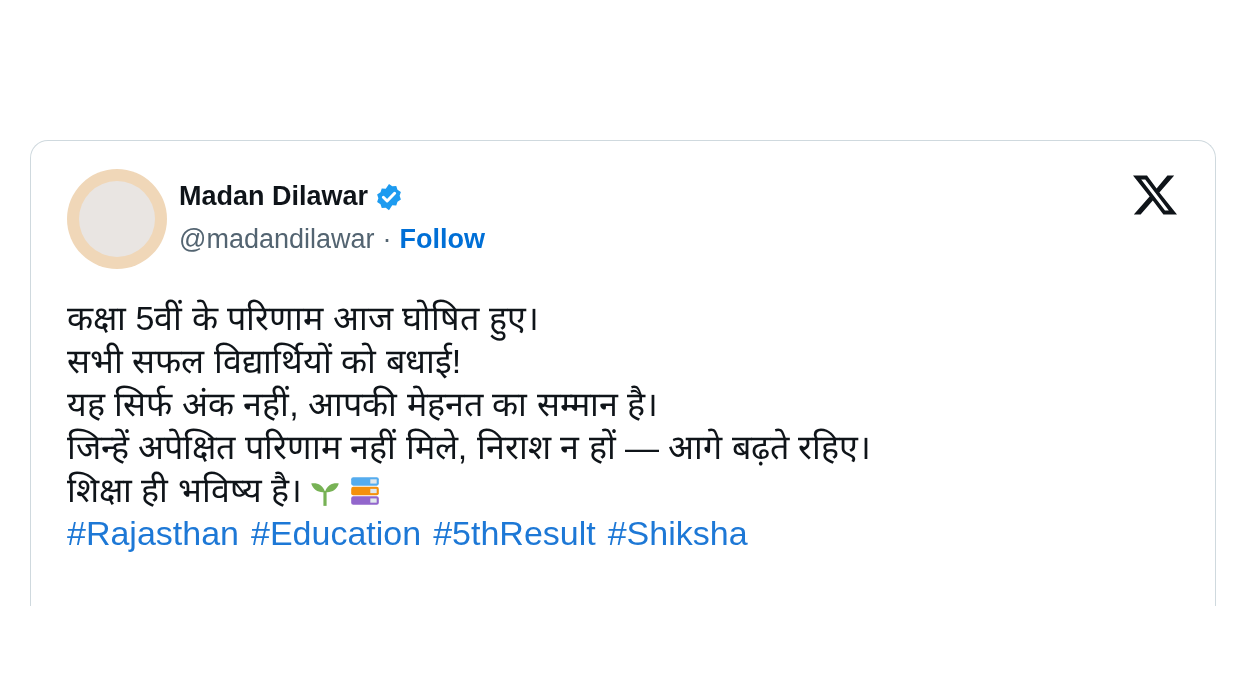 The height and width of the screenshot is (700, 1260). I want to click on author-handle: @madandilawar, so click(277, 239).